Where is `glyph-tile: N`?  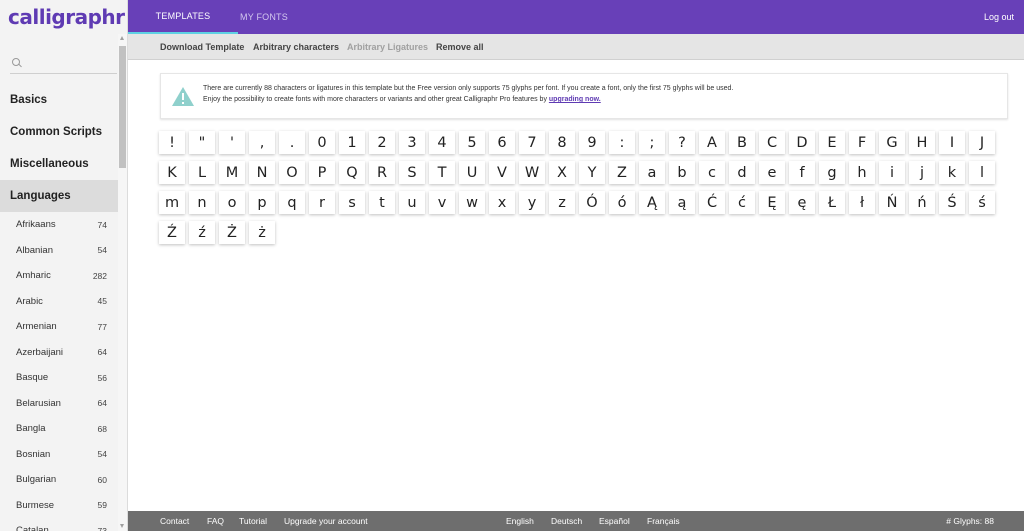
glyph-tile: N is located at coordinates (262, 172).